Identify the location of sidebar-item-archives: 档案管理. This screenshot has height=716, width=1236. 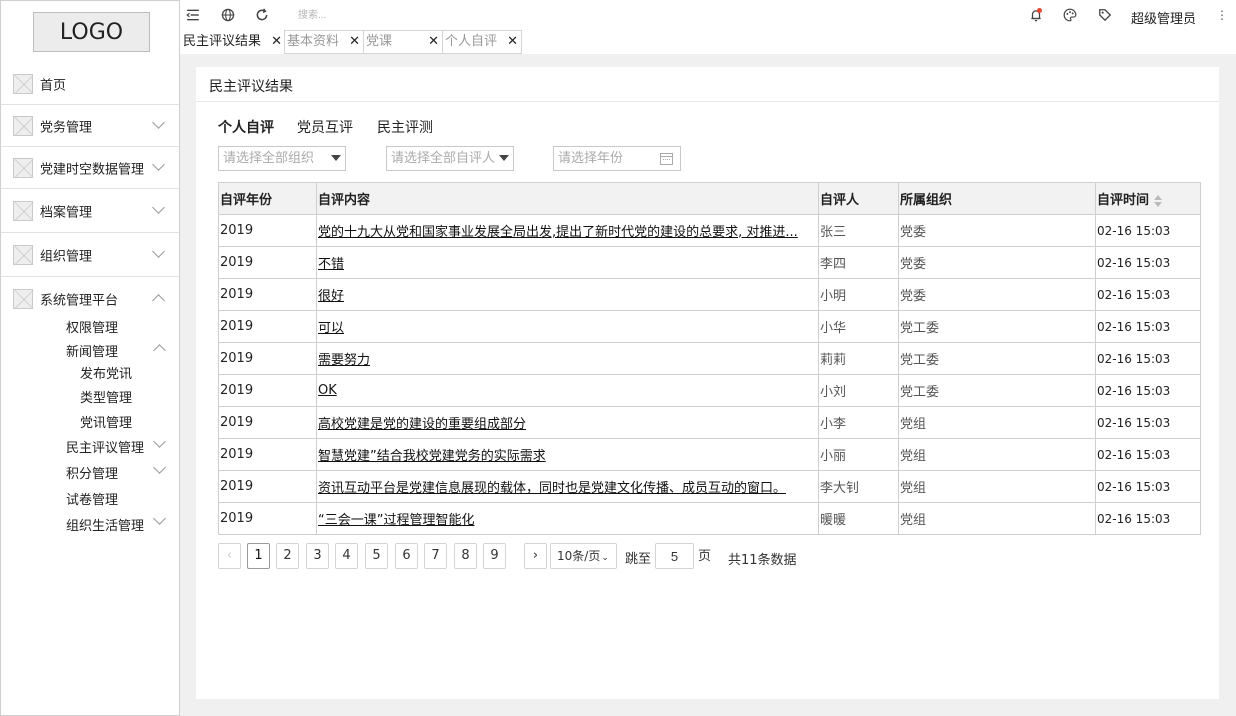
(90, 211).